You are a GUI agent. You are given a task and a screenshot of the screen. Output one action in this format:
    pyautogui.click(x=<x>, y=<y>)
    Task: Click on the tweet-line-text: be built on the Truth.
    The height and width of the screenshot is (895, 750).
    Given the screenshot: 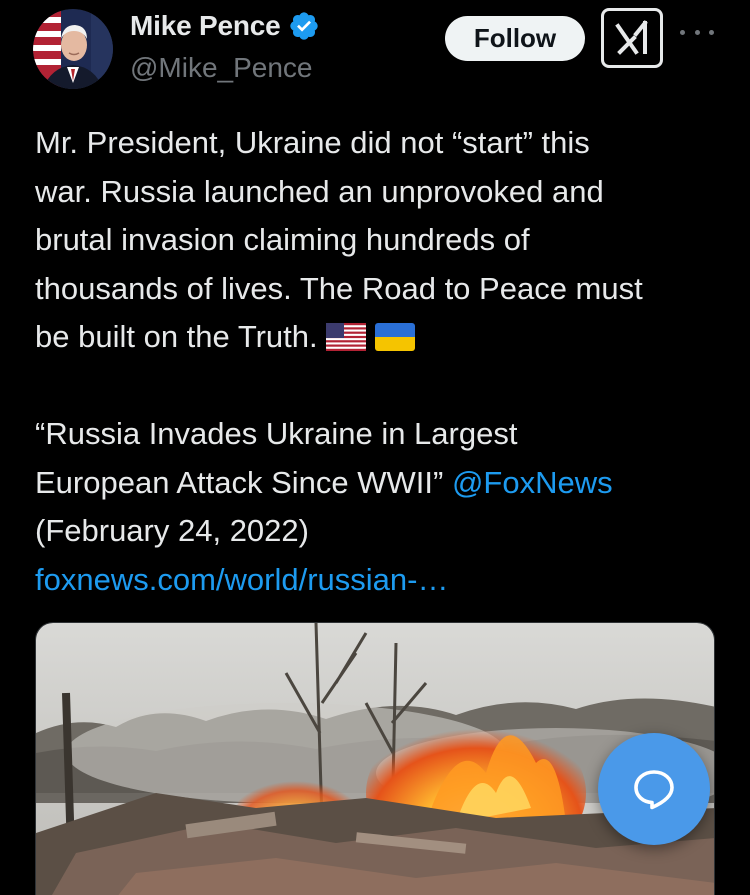 What is the action you would take?
    pyautogui.click(x=176, y=336)
    